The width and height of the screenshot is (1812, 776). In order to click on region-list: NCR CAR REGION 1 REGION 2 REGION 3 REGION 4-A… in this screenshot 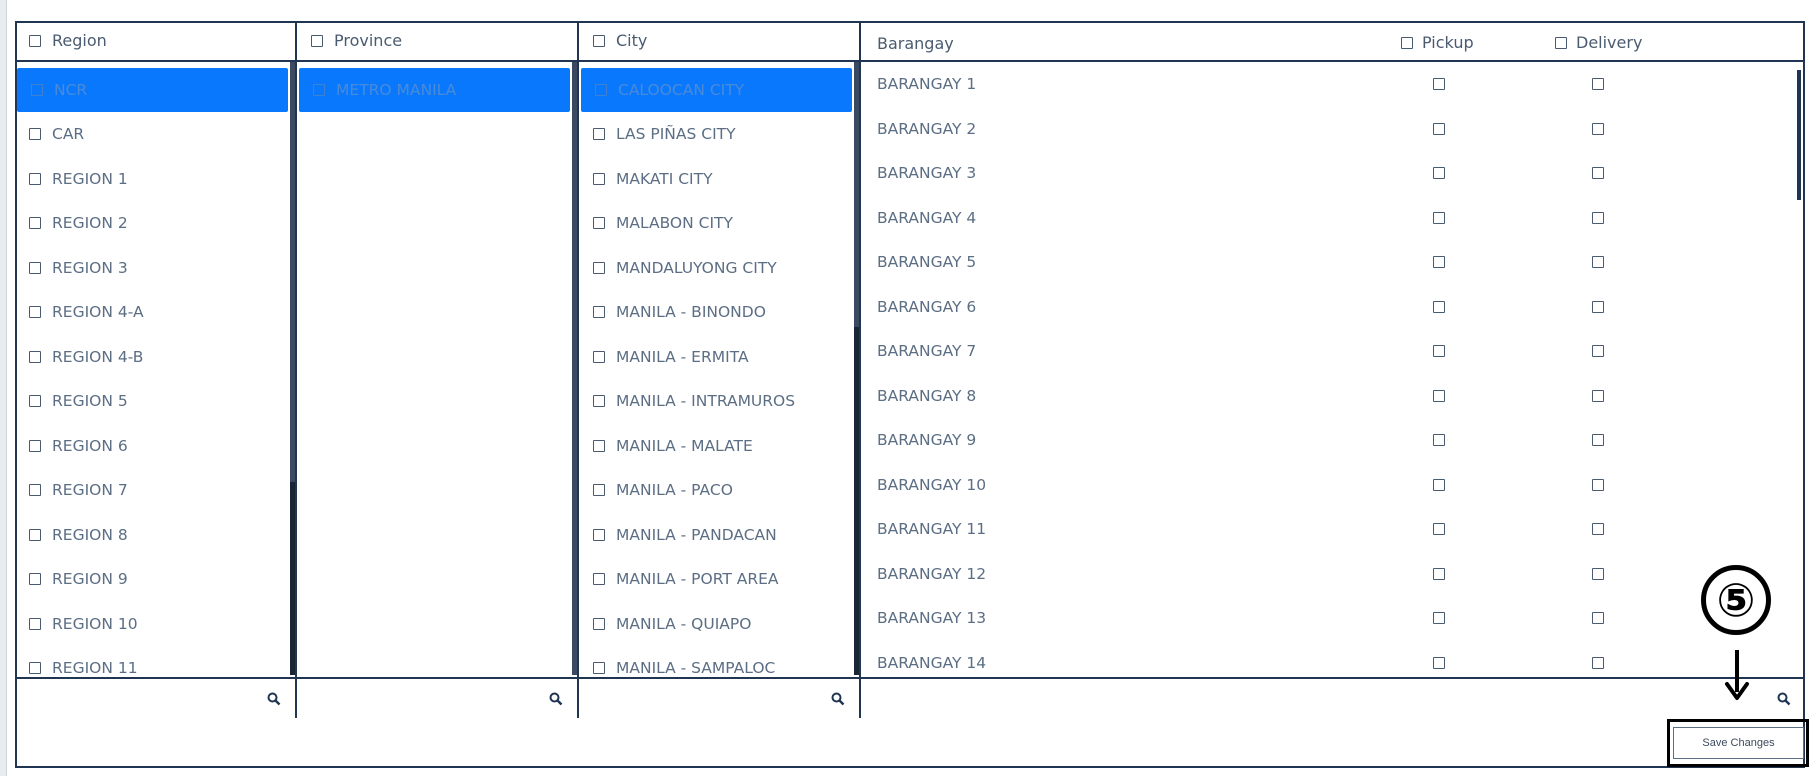, I will do `click(155, 368)`.